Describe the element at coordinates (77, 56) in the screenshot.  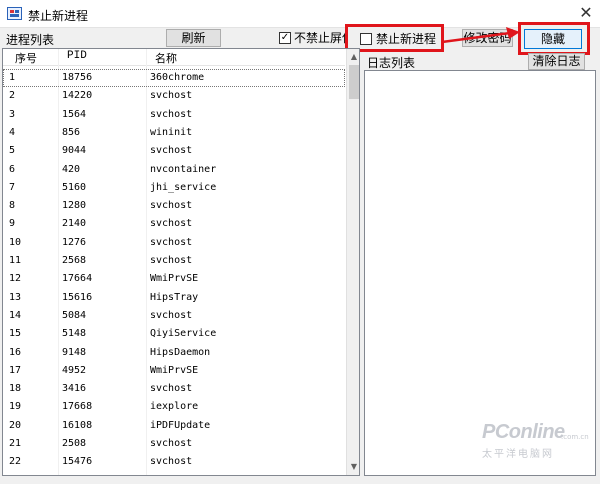
I see `column-header-pid: PID` at that location.